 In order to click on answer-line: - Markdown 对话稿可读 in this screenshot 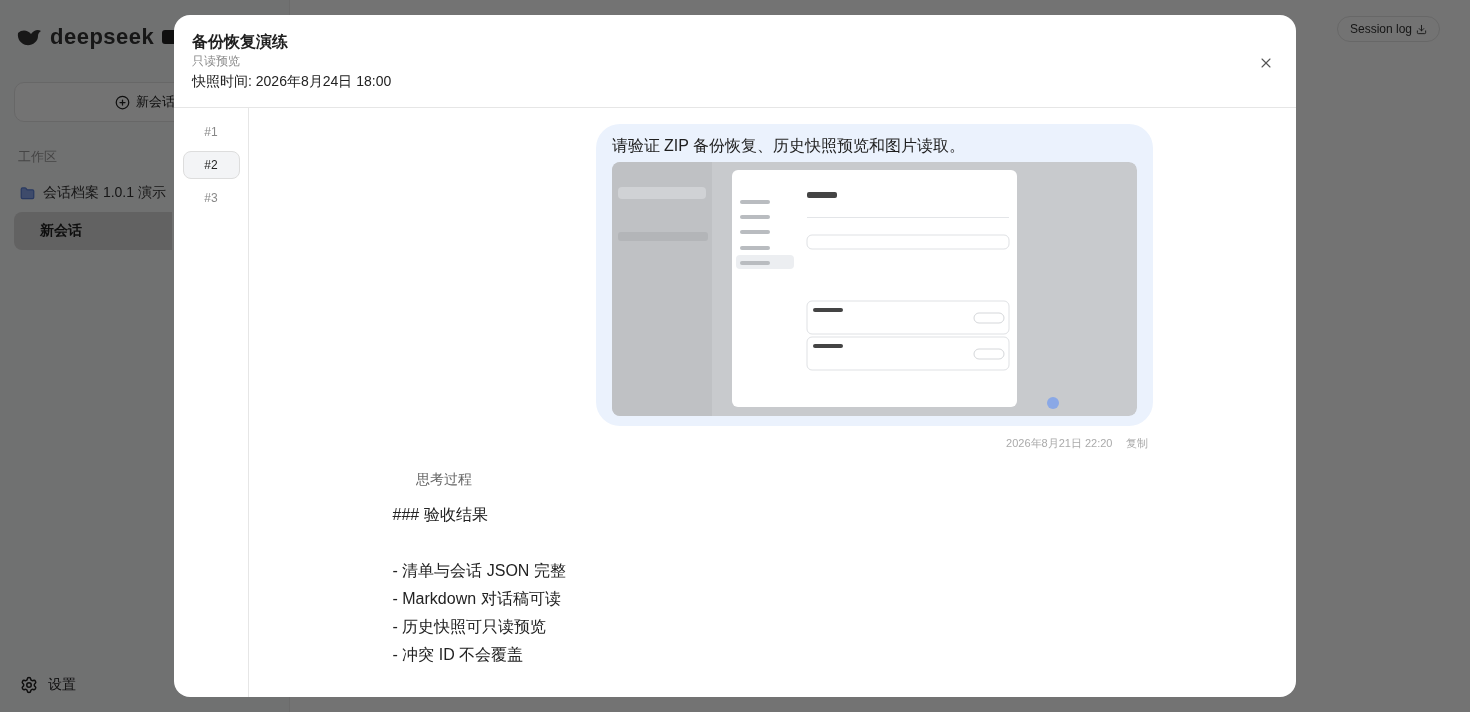, I will do `click(477, 599)`.